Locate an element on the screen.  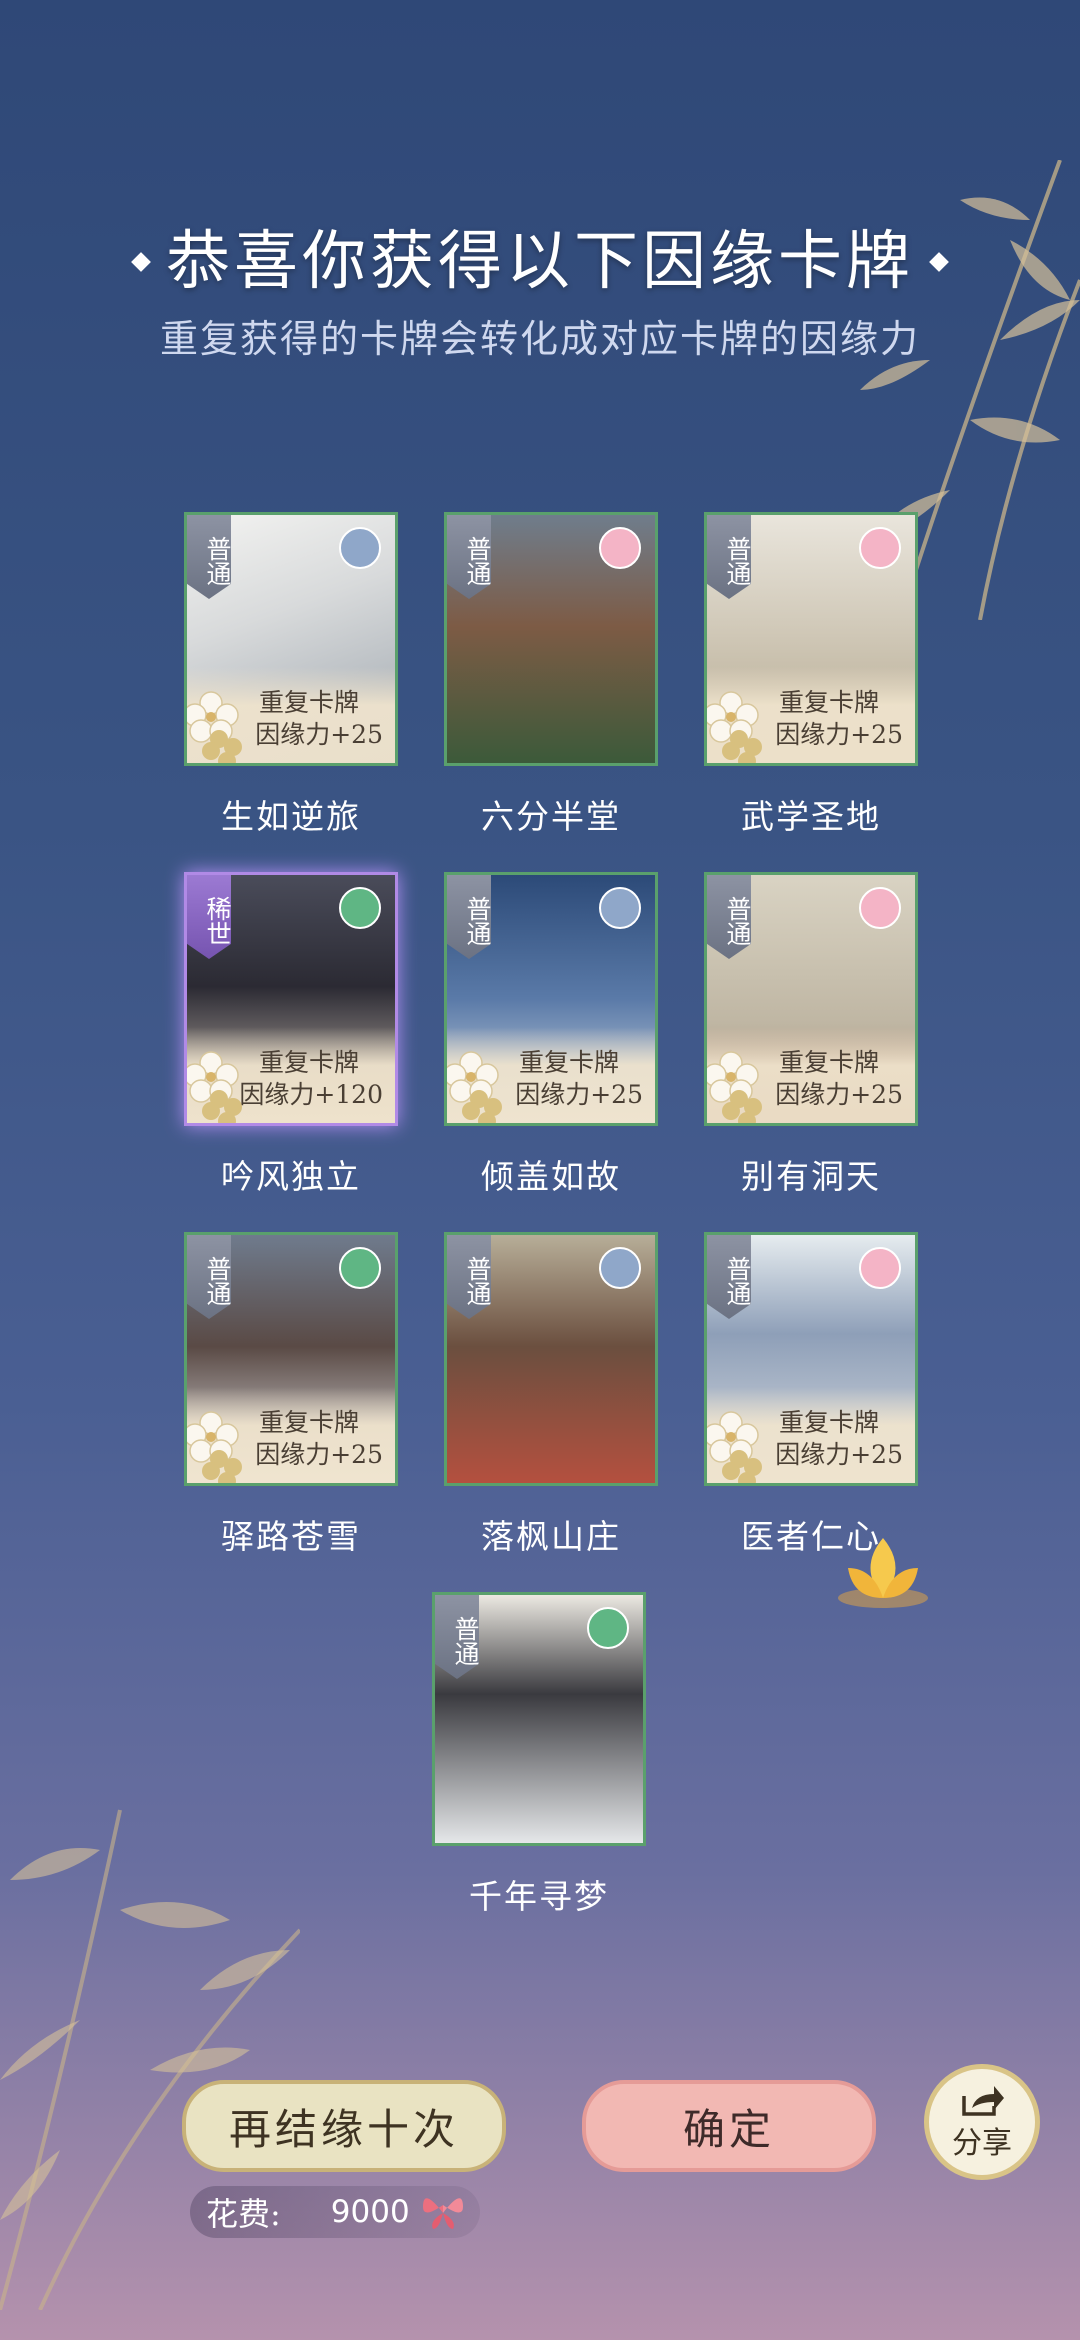
confirm-button: 确定 is located at coordinates (729, 2126).